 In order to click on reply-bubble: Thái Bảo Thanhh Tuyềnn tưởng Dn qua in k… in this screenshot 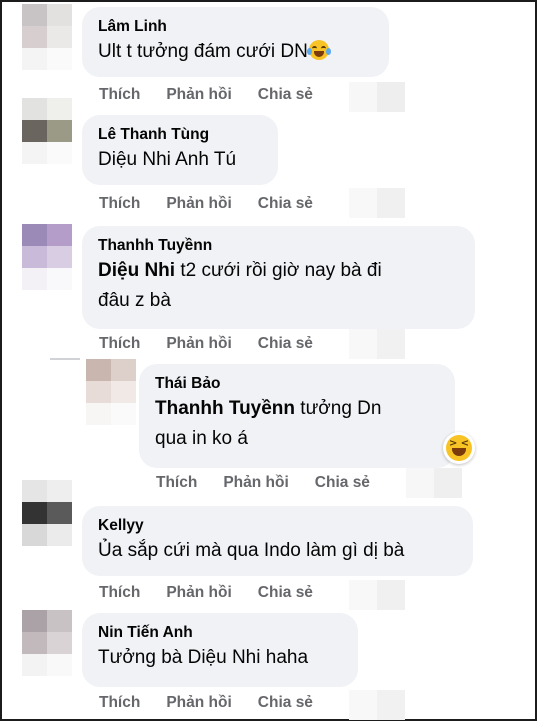, I will do `click(297, 416)`.